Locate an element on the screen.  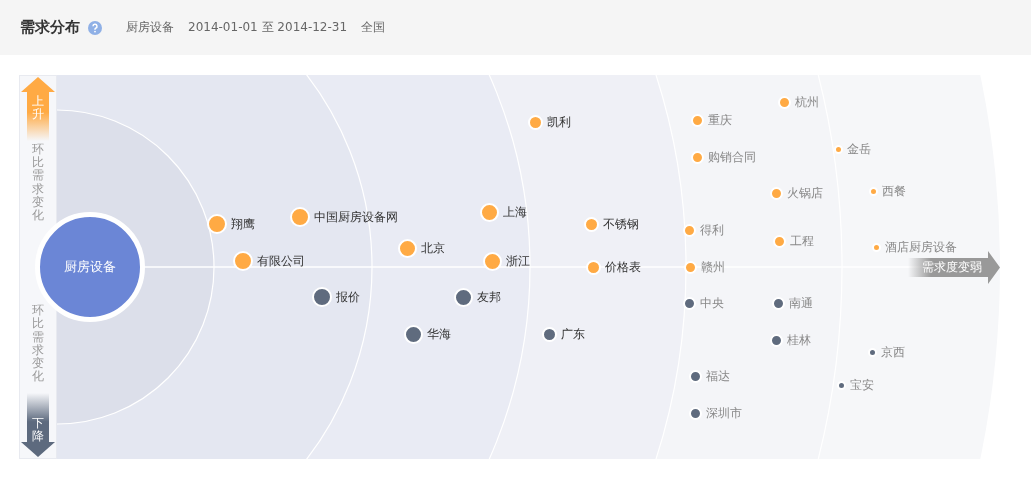
node-label: 广东 is located at coordinates (572, 334).